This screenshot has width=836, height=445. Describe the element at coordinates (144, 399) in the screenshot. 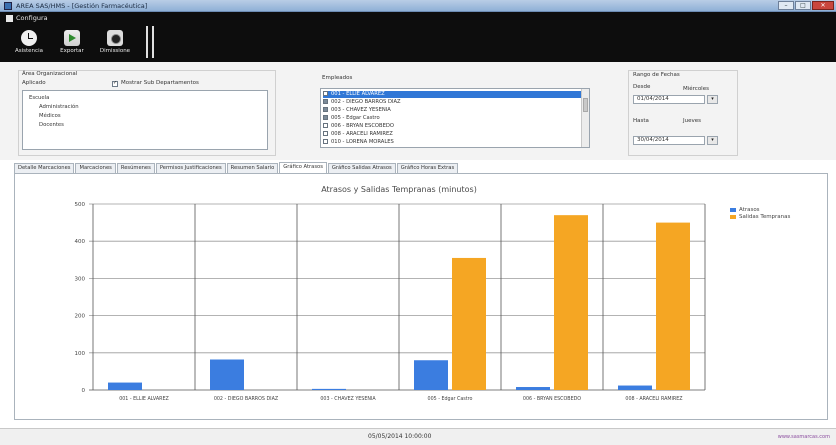

I see `x-tick-label: 001 - ELLIE ALVAREZ` at that location.